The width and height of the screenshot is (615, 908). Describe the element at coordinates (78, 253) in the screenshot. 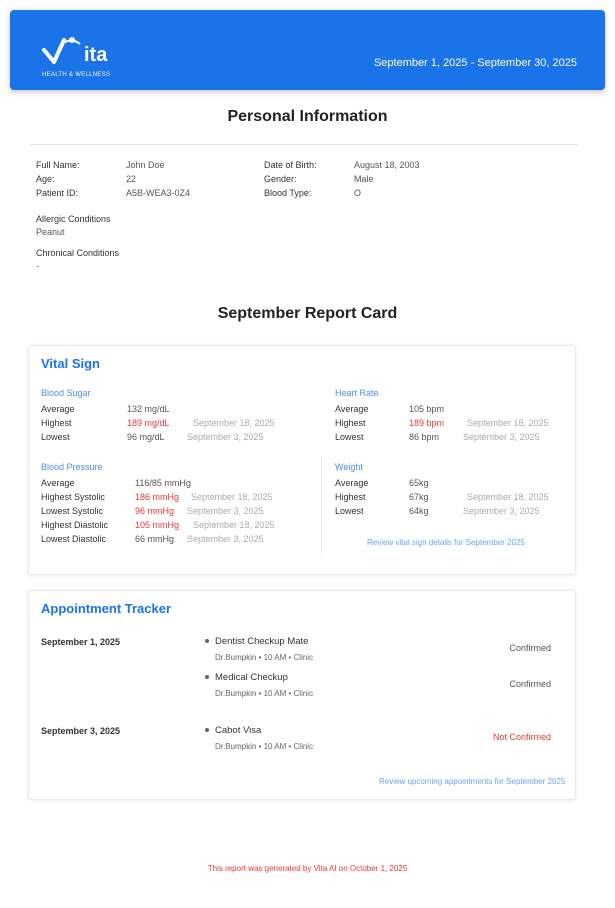

I see `chronic-label: Chronical Conditions` at that location.